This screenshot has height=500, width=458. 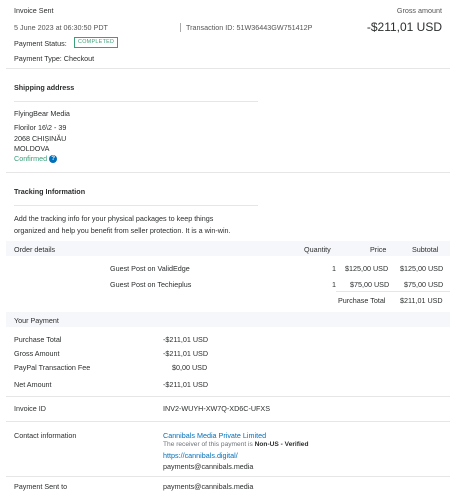 I want to click on contact-website-link: https://cannibals.digital/, so click(x=200, y=455).